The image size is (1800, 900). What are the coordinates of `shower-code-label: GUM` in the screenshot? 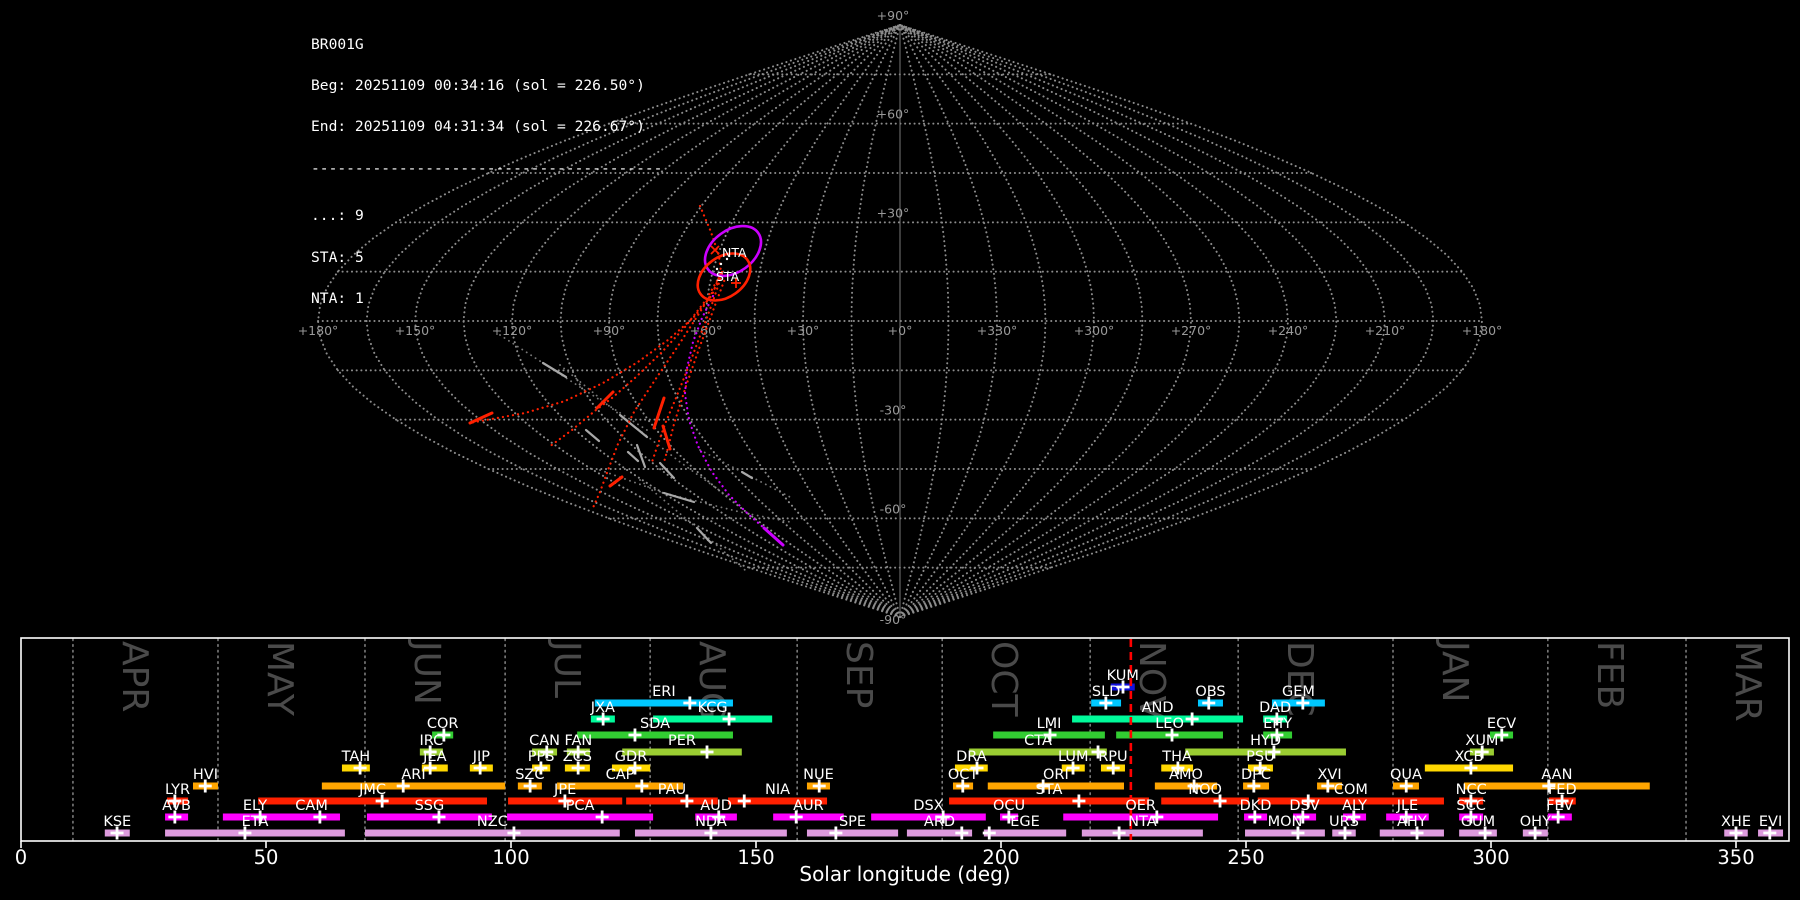 It's located at (1478, 822).